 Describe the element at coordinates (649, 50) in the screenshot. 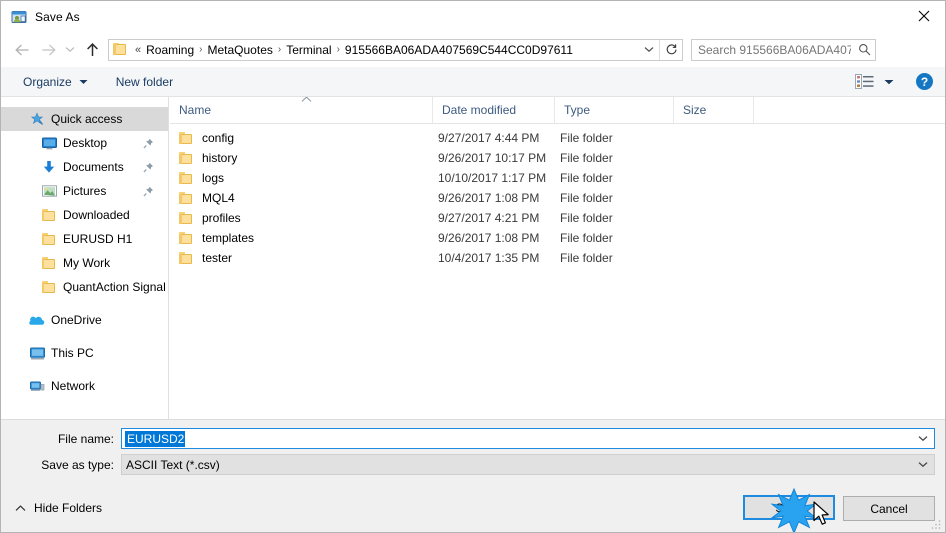

I see `address-dropdown-chevron-down-icon` at that location.